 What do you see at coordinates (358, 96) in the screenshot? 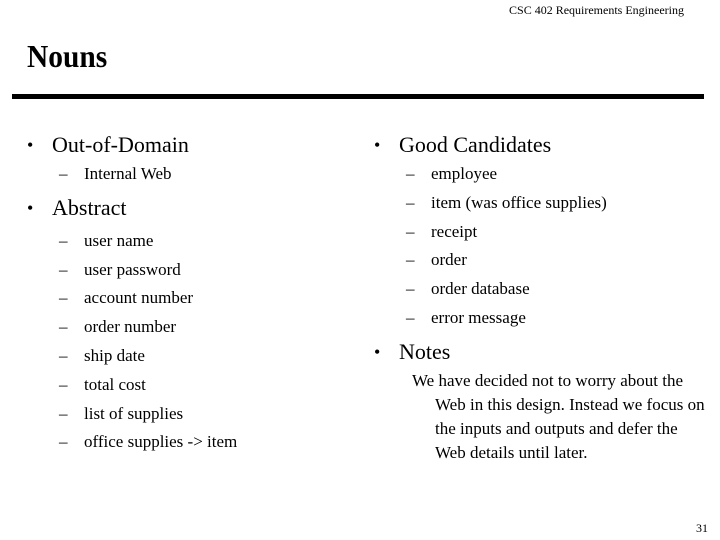
I see `title-divider` at bounding box center [358, 96].